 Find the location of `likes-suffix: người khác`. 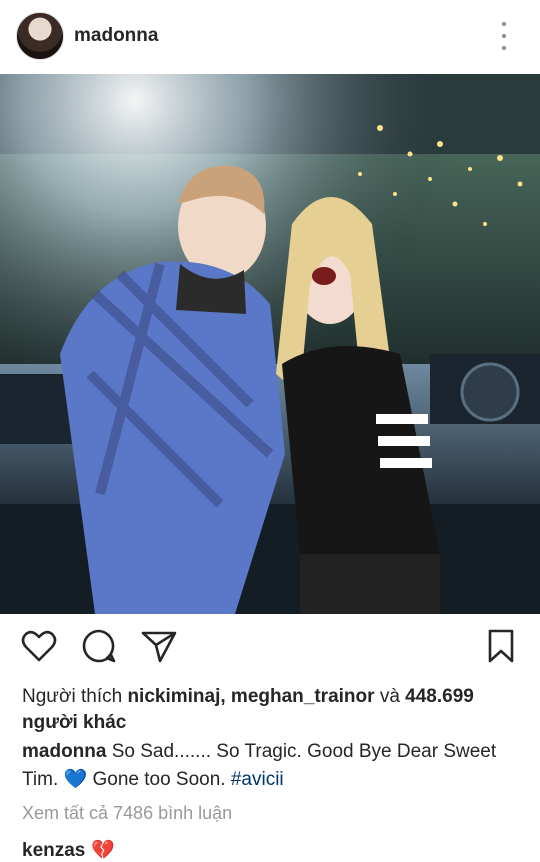

likes-suffix: người khác is located at coordinates (74, 722).